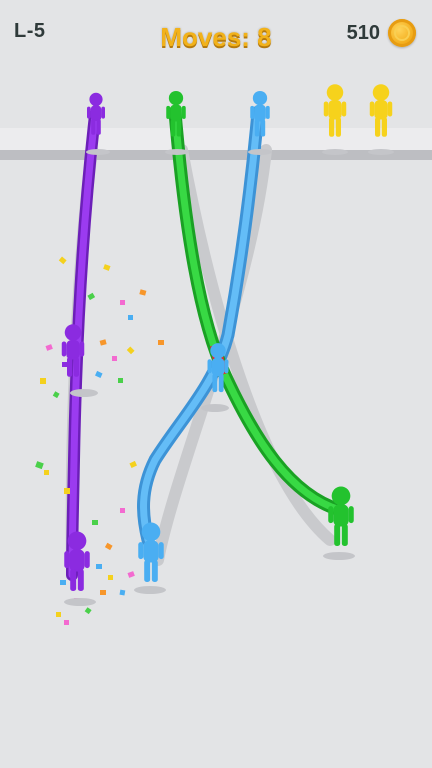 The image size is (432, 768). What do you see at coordinates (381, 33) in the screenshot?
I see `coin-balance: 510` at bounding box center [381, 33].